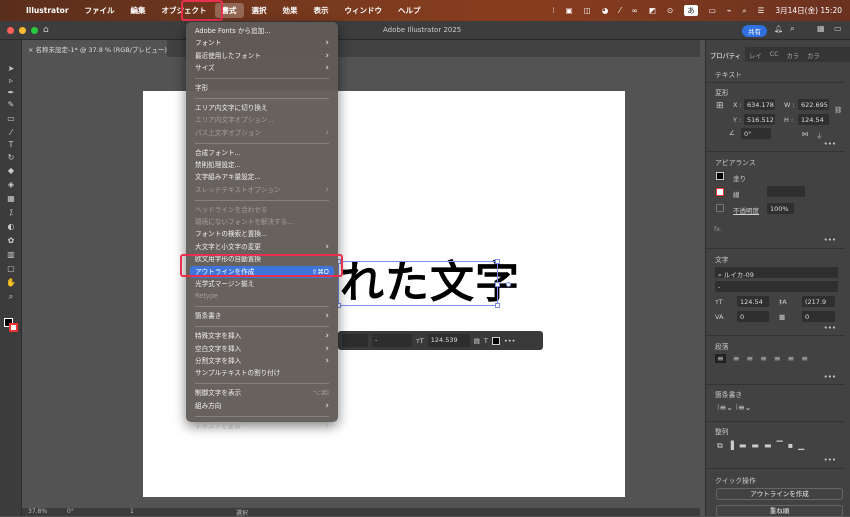 Image resolution: width=850 pixels, height=517 pixels. What do you see at coordinates (587, 10) in the screenshot?
I see `clipboard-icon: ◫` at bounding box center [587, 10].